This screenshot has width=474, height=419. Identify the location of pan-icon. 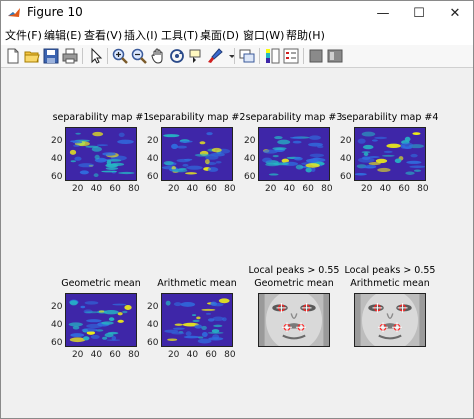
(158, 56).